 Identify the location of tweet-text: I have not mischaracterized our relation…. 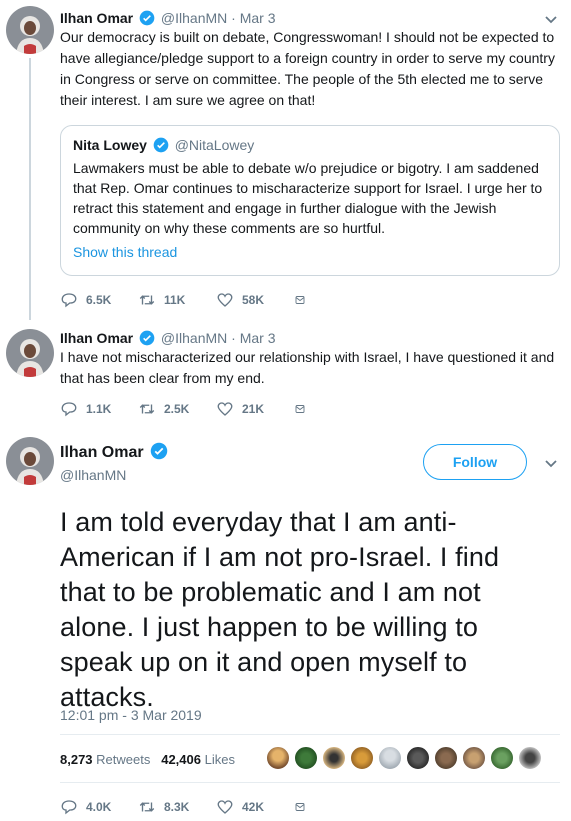
(307, 367).